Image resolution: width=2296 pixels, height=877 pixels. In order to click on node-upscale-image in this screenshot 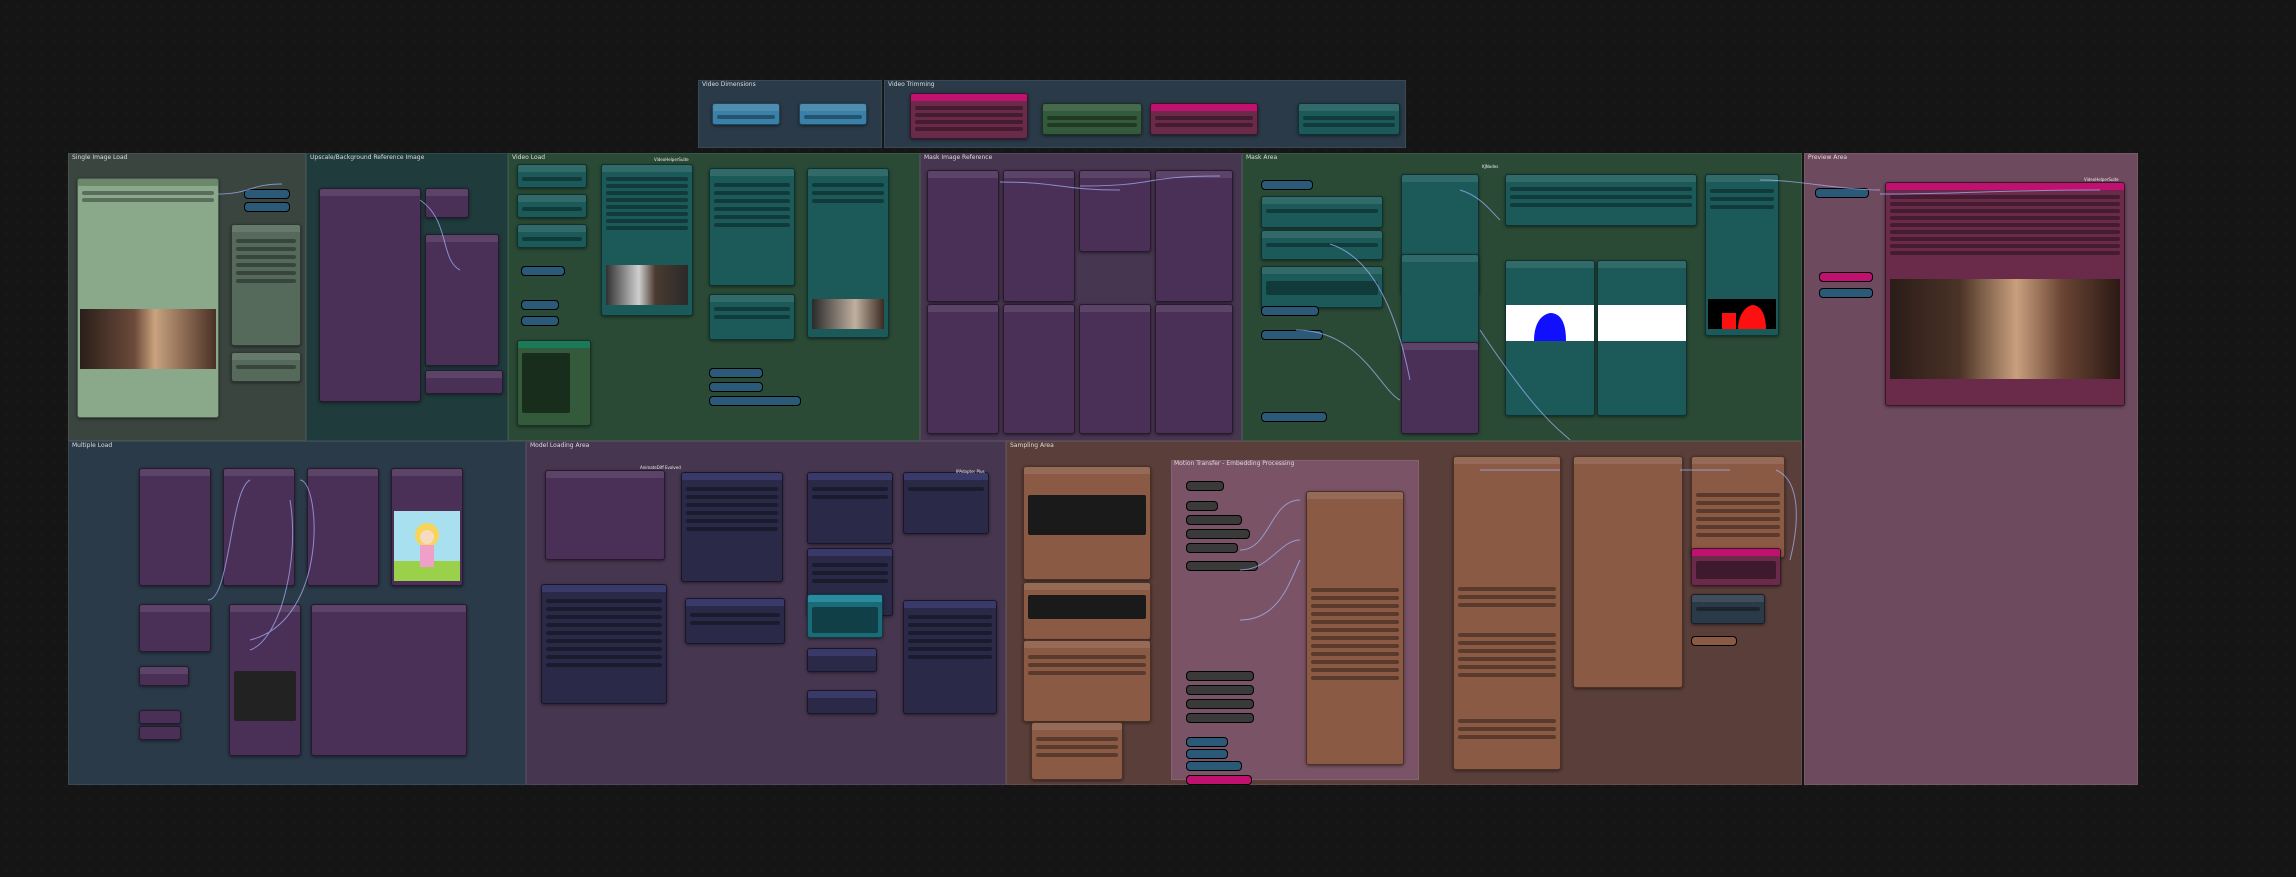, I will do `click(462, 300)`.